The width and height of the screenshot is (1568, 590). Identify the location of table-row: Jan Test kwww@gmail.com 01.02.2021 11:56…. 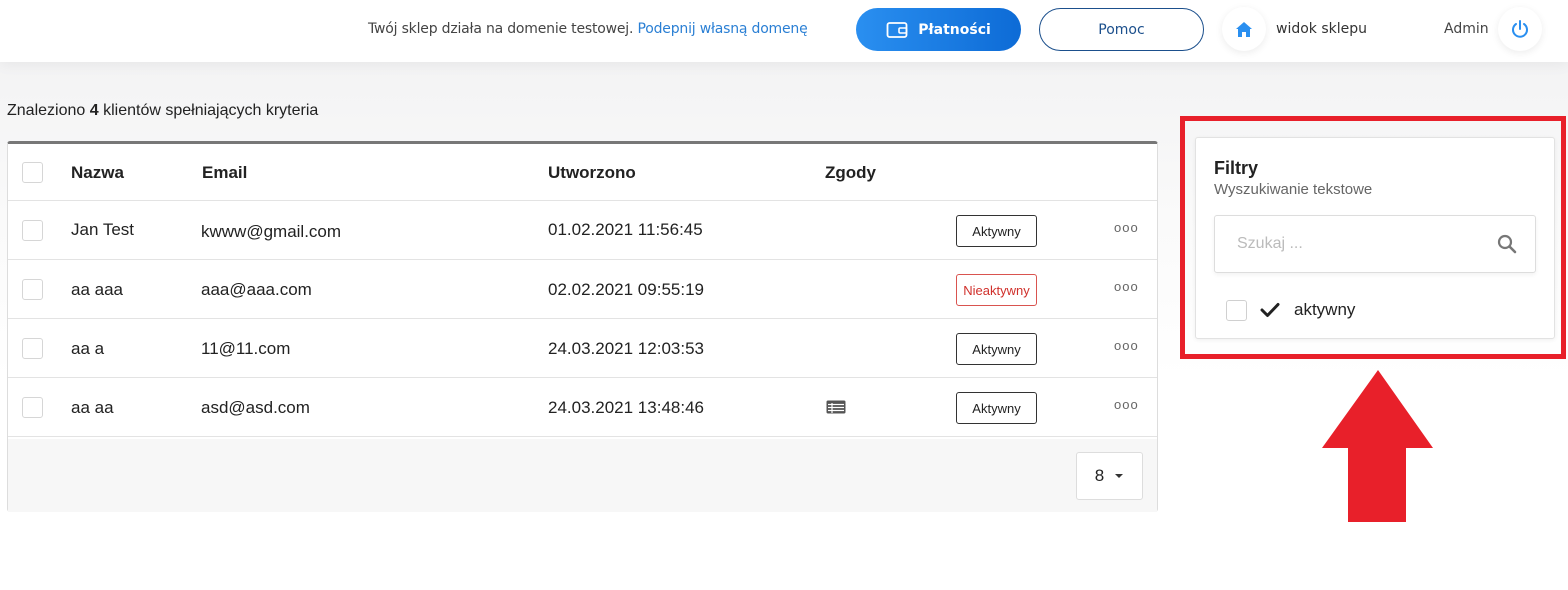
(582, 230).